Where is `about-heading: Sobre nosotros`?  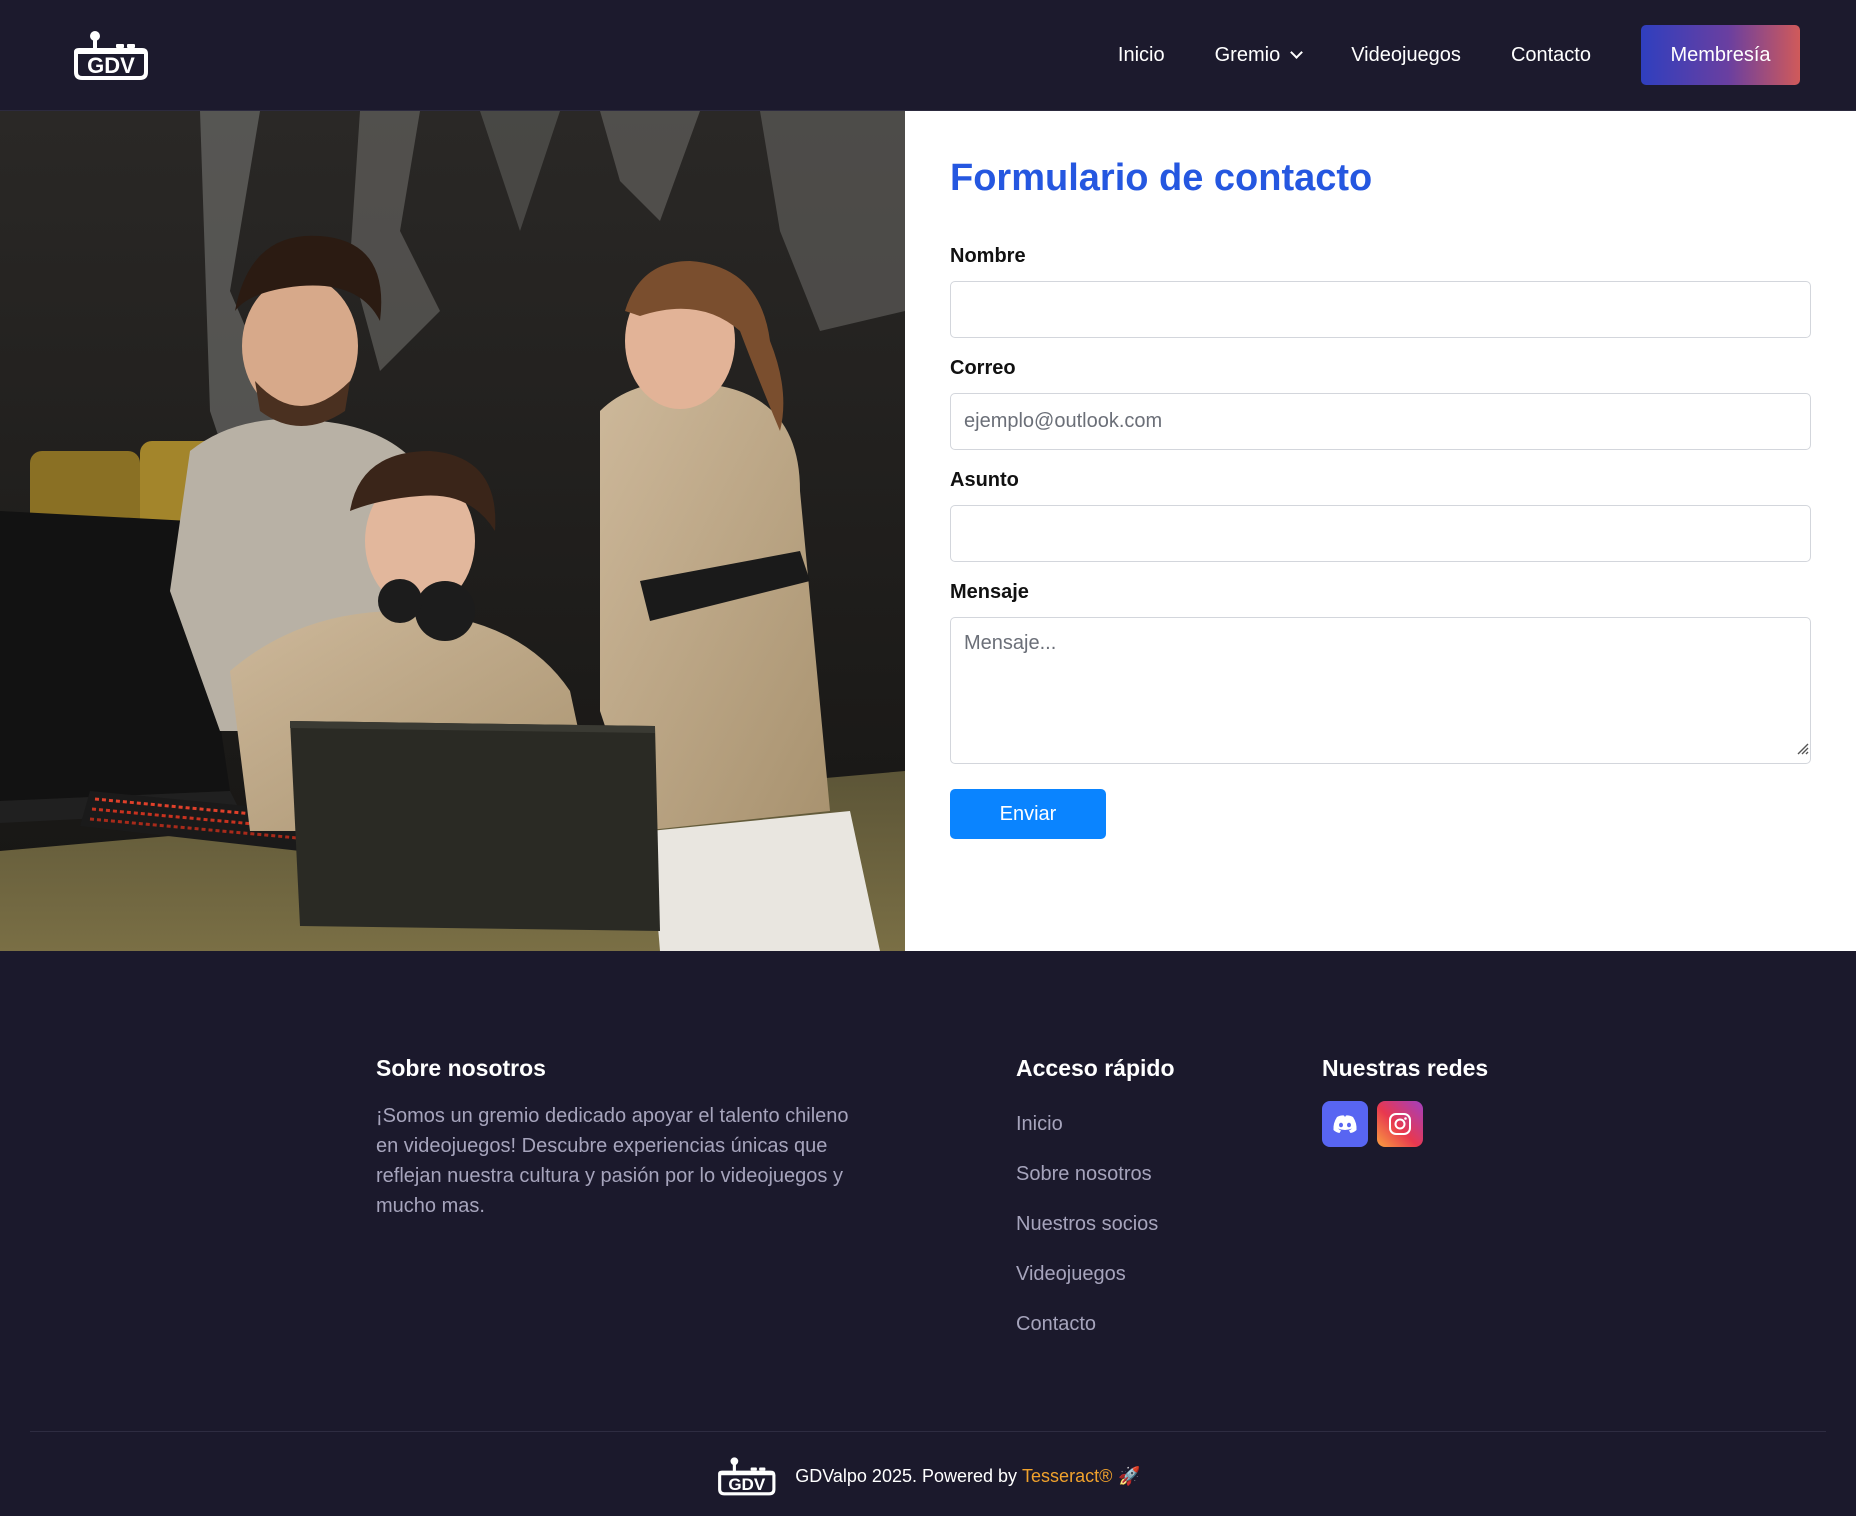
about-heading: Sobre nosotros is located at coordinates (461, 1068).